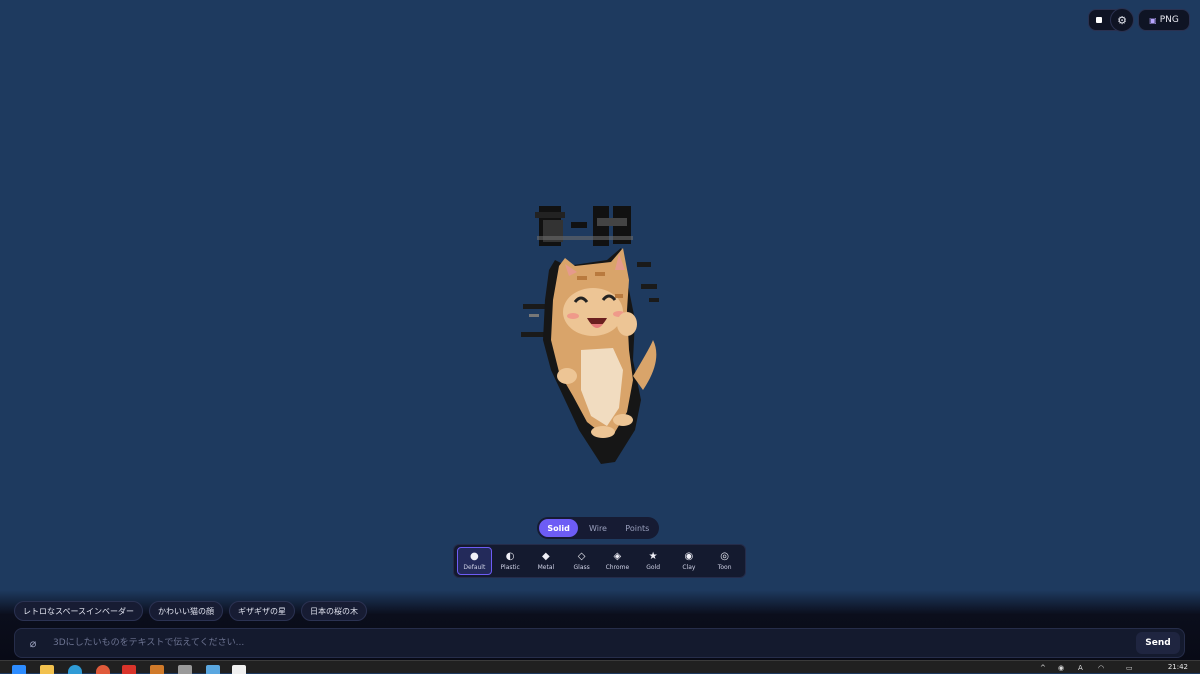  What do you see at coordinates (559, 528) in the screenshot?
I see `tab-solid: Solid` at bounding box center [559, 528].